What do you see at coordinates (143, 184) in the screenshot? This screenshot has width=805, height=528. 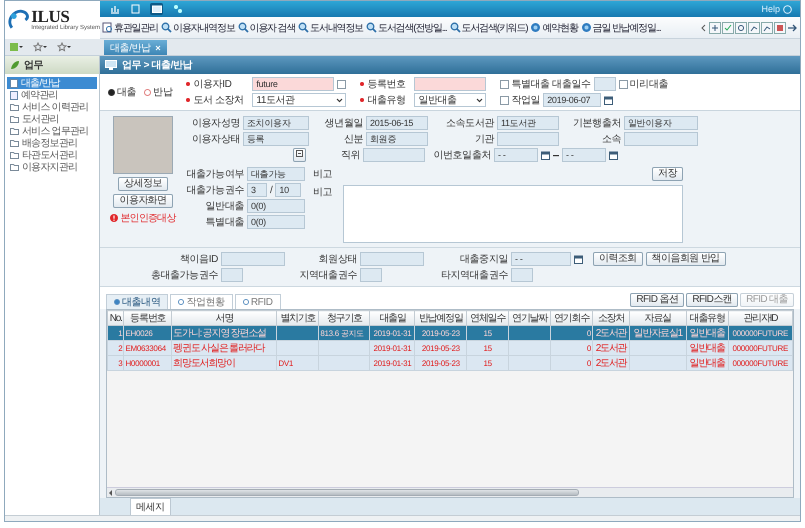 I see `button: 상세정보` at bounding box center [143, 184].